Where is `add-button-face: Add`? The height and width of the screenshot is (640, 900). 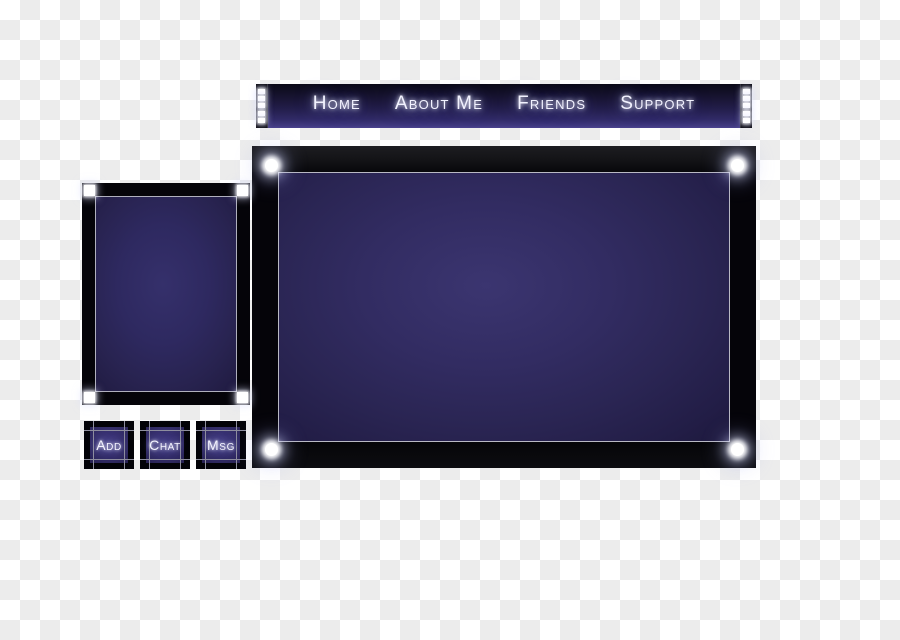 add-button-face: Add is located at coordinates (109, 445).